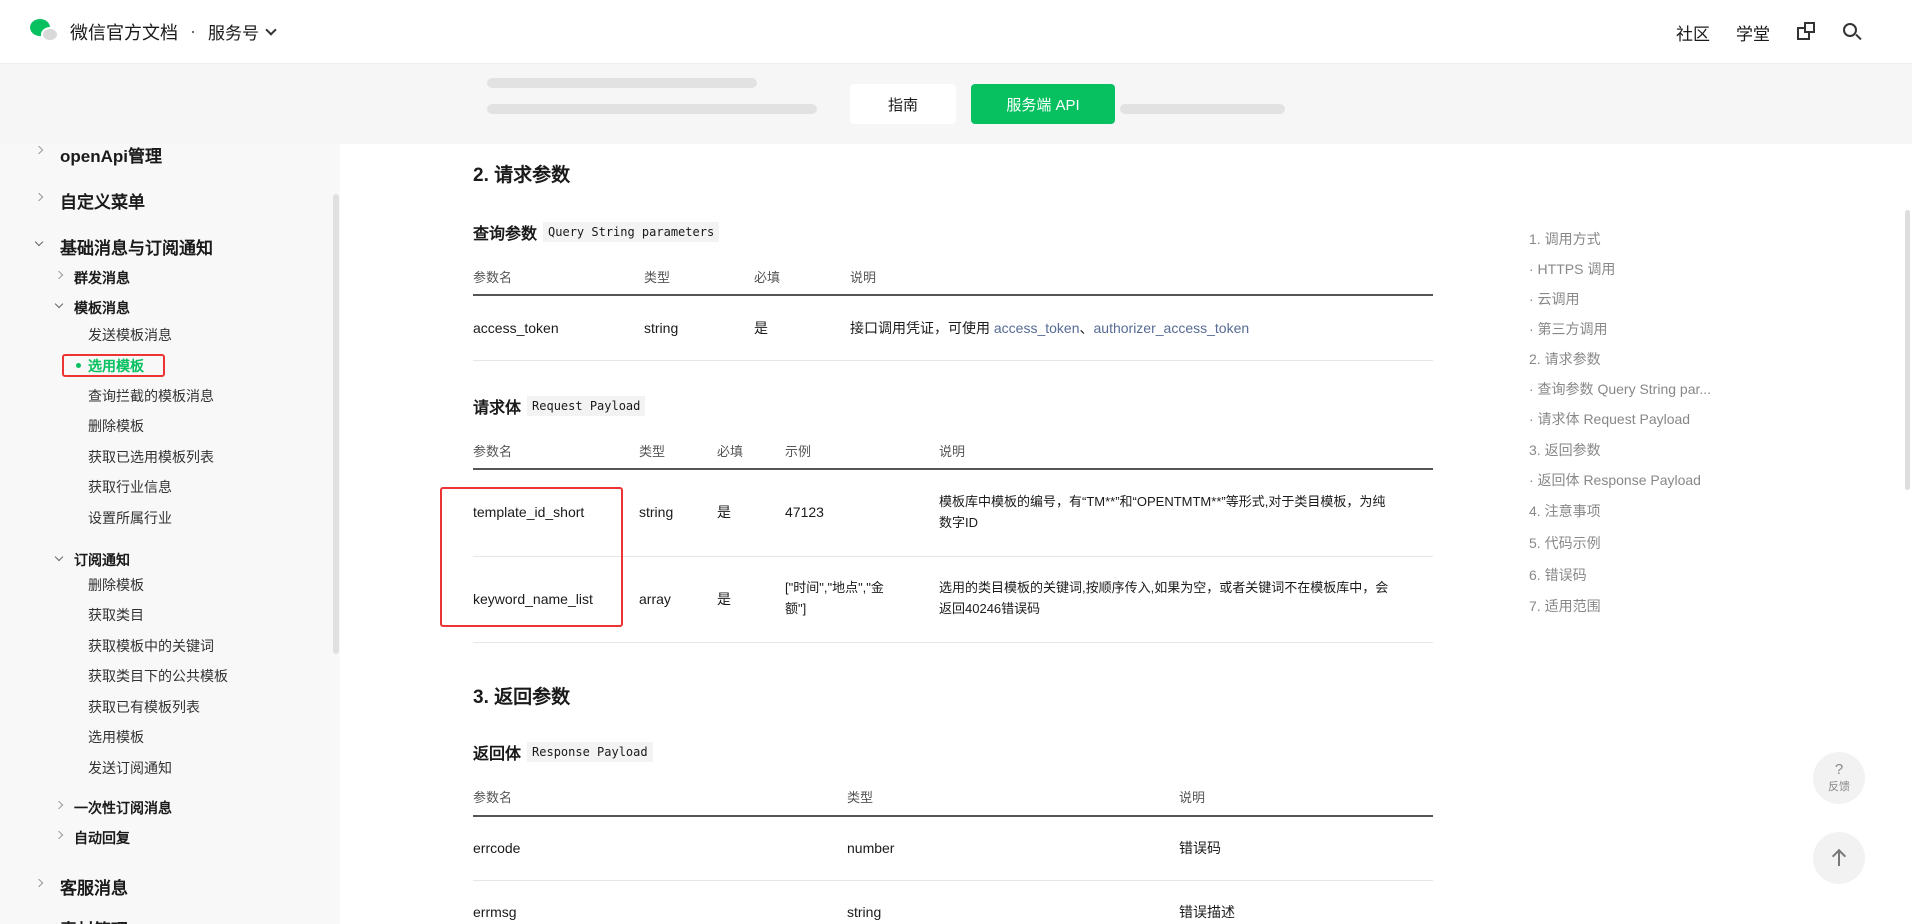  Describe the element at coordinates (1554, 299) in the screenshot. I see `toc-item: · 云调用` at that location.